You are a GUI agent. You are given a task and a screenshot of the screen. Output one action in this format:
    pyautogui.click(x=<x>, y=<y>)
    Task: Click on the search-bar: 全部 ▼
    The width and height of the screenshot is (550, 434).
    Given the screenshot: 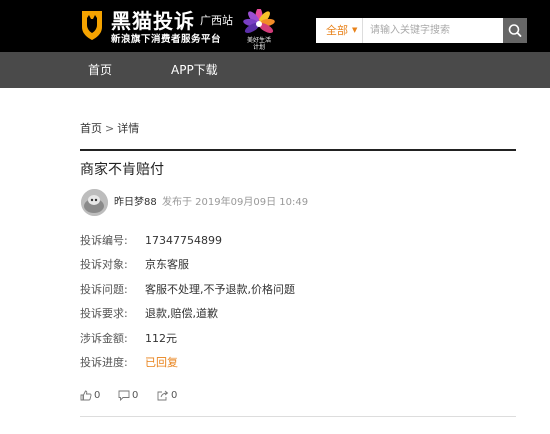 What is the action you would take?
    pyautogui.click(x=421, y=30)
    